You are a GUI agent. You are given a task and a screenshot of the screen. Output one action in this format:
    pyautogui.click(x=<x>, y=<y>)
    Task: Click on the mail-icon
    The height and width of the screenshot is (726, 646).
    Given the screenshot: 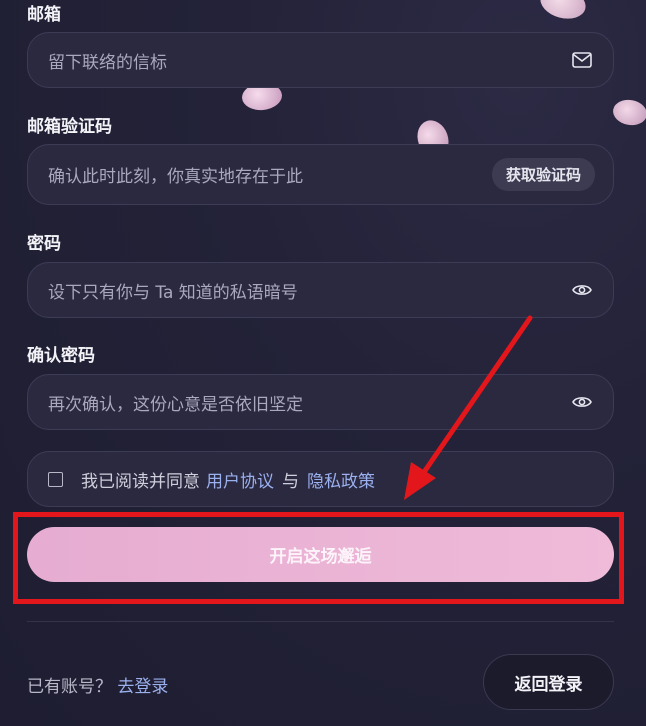 What is the action you would take?
    pyautogui.click(x=582, y=60)
    